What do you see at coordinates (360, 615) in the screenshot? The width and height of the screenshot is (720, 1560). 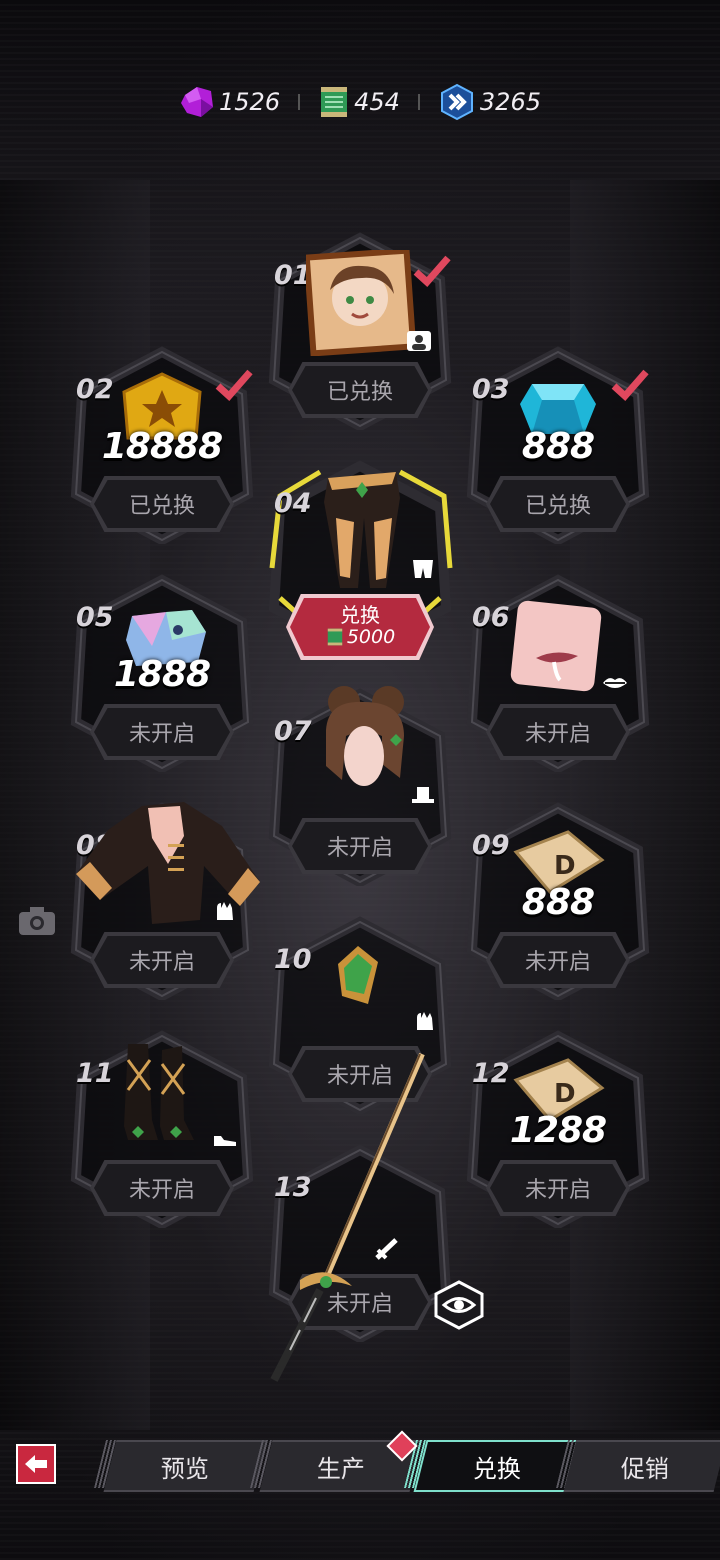 I see `exchange-button-label: 兑换` at bounding box center [360, 615].